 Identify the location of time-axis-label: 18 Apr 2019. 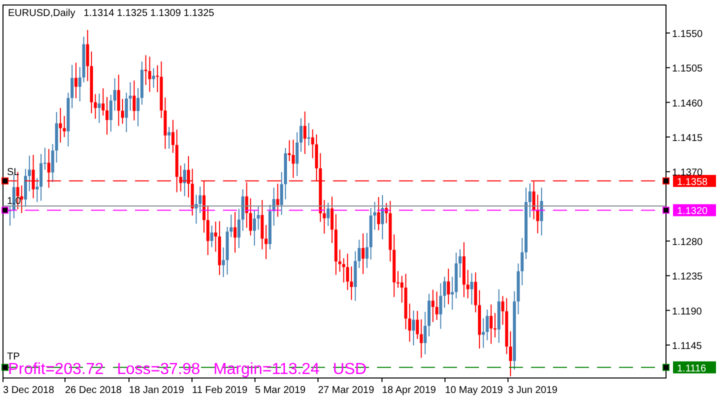
(409, 390).